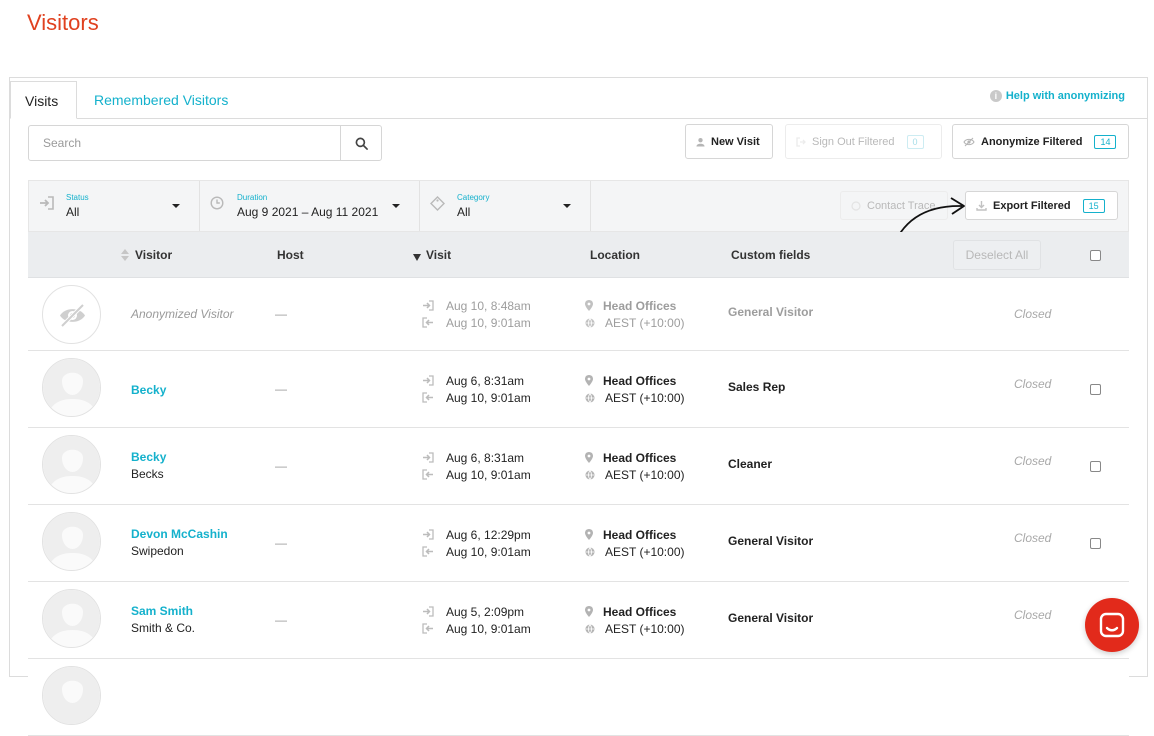  I want to click on table-row, so click(578, 697).